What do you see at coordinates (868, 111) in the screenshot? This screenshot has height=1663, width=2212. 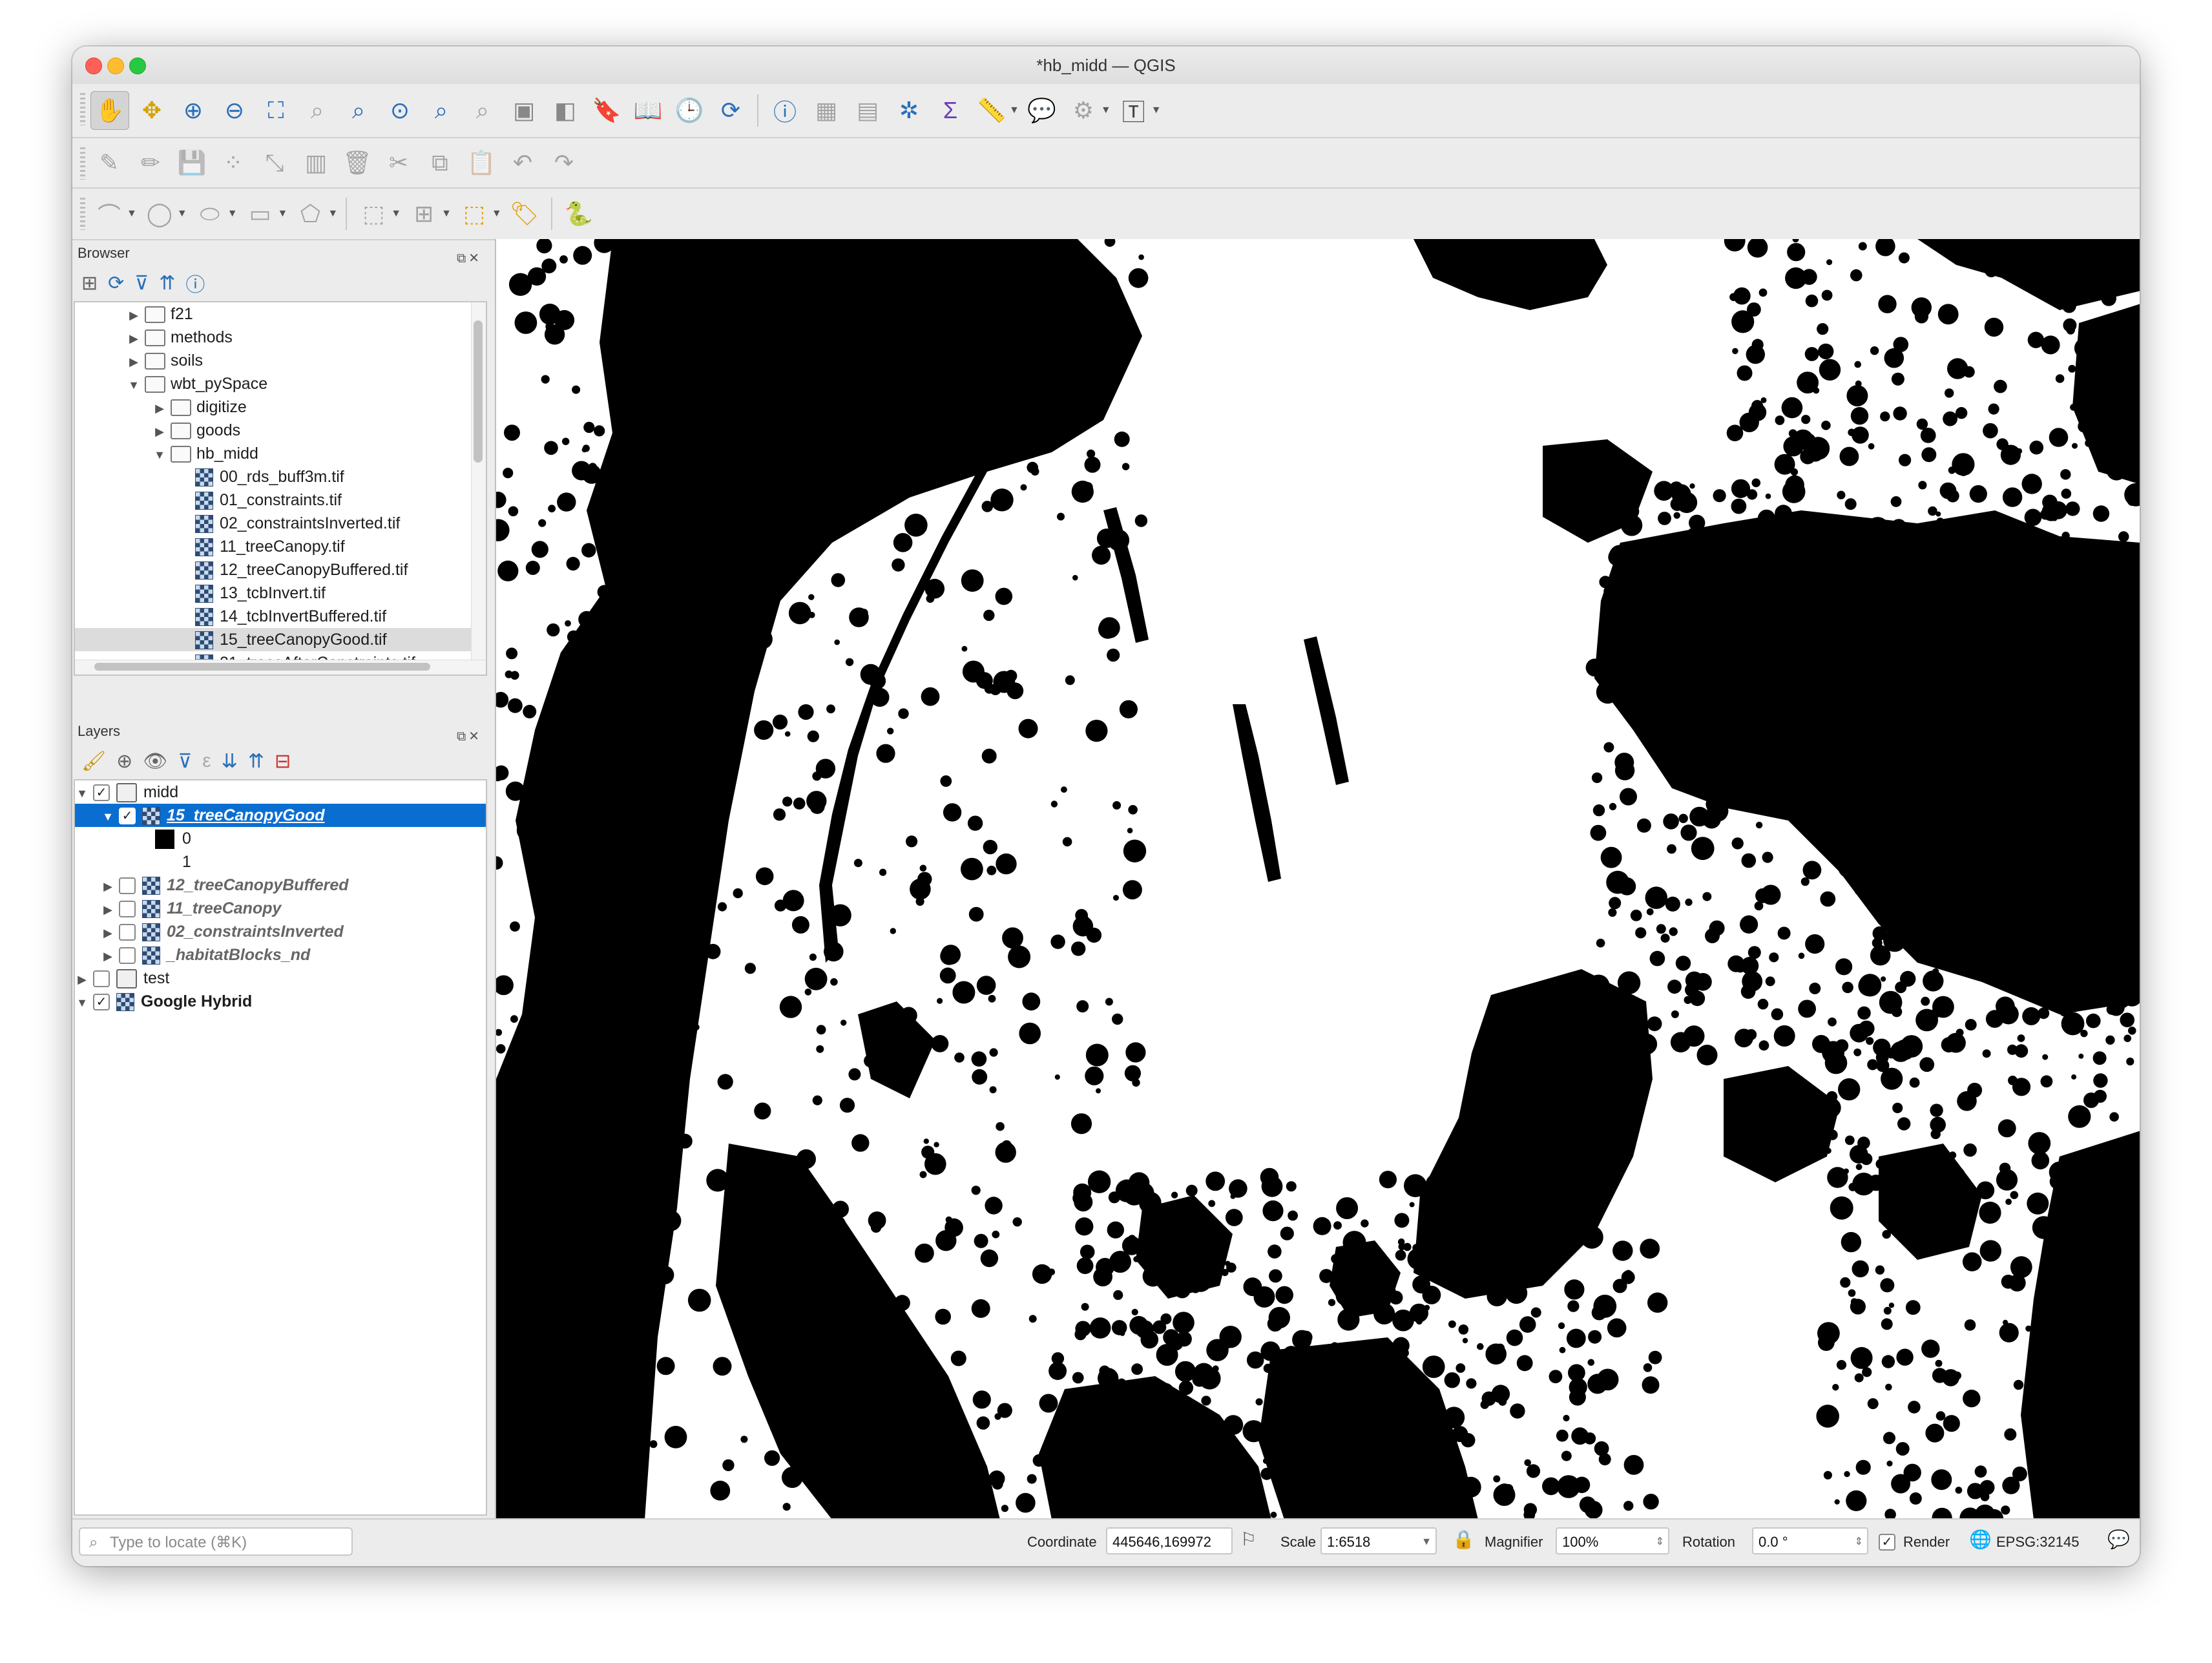 I see `field-calculator-icon: ▤` at bounding box center [868, 111].